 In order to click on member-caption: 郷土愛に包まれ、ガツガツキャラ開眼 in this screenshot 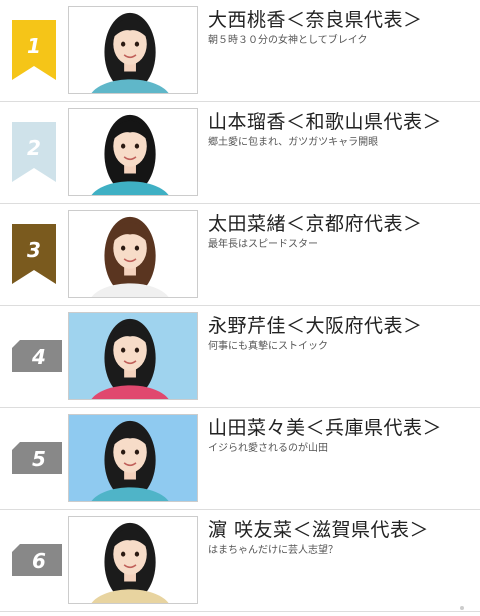, I will do `click(293, 142)`.